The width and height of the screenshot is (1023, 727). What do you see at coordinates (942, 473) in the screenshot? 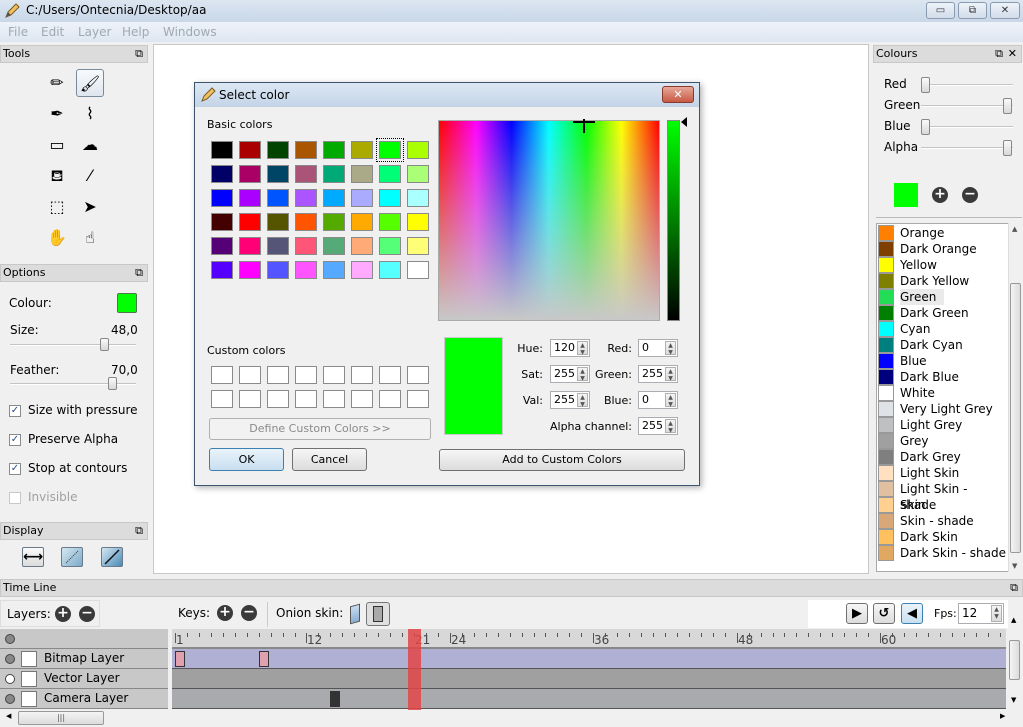
I see `colour-list-item: Light Skin` at bounding box center [942, 473].